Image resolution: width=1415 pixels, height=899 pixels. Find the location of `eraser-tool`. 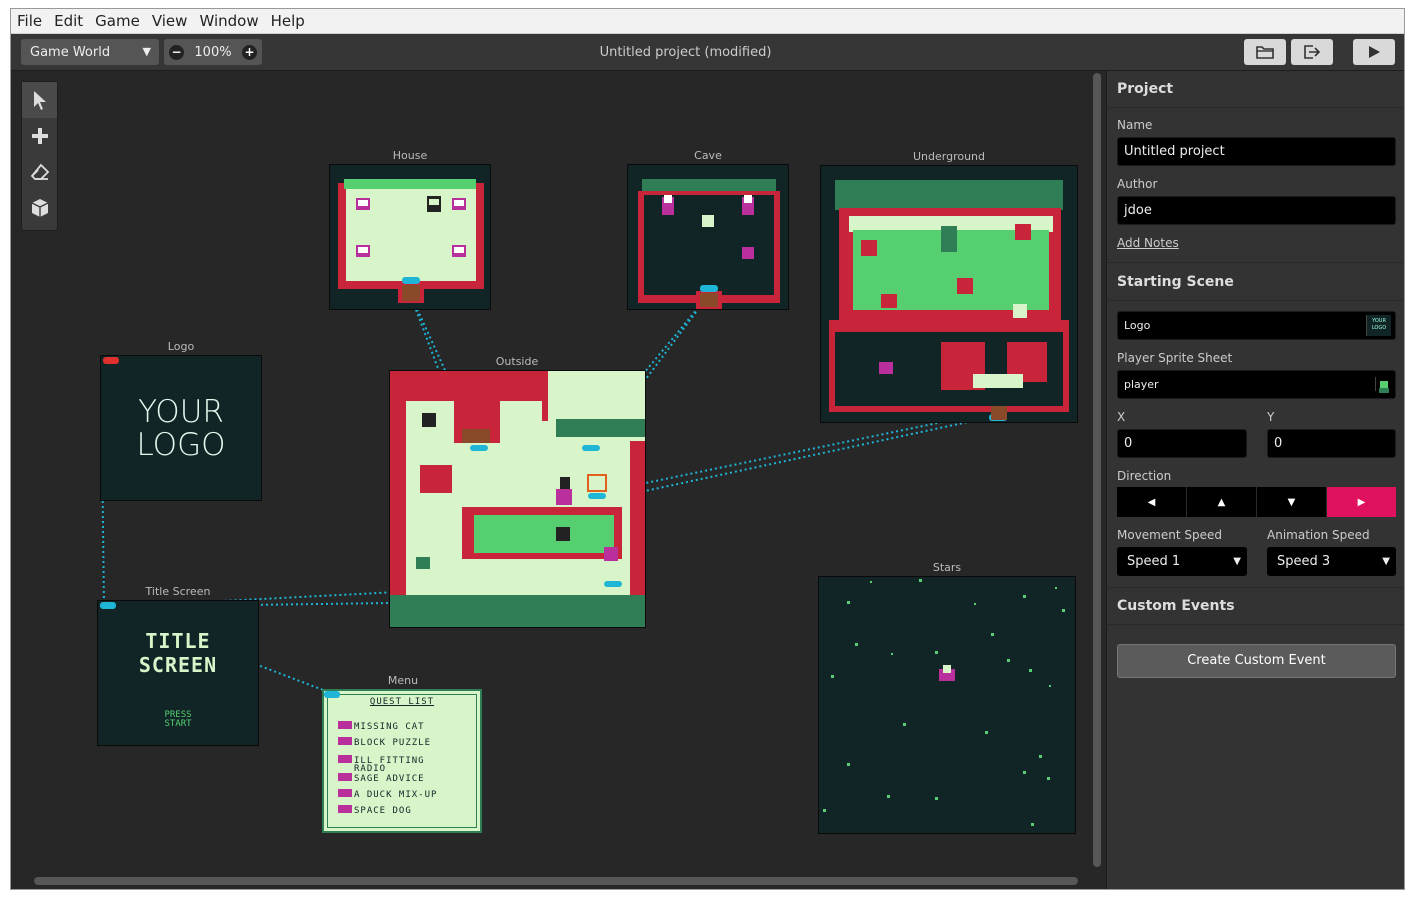

eraser-tool is located at coordinates (39, 172).